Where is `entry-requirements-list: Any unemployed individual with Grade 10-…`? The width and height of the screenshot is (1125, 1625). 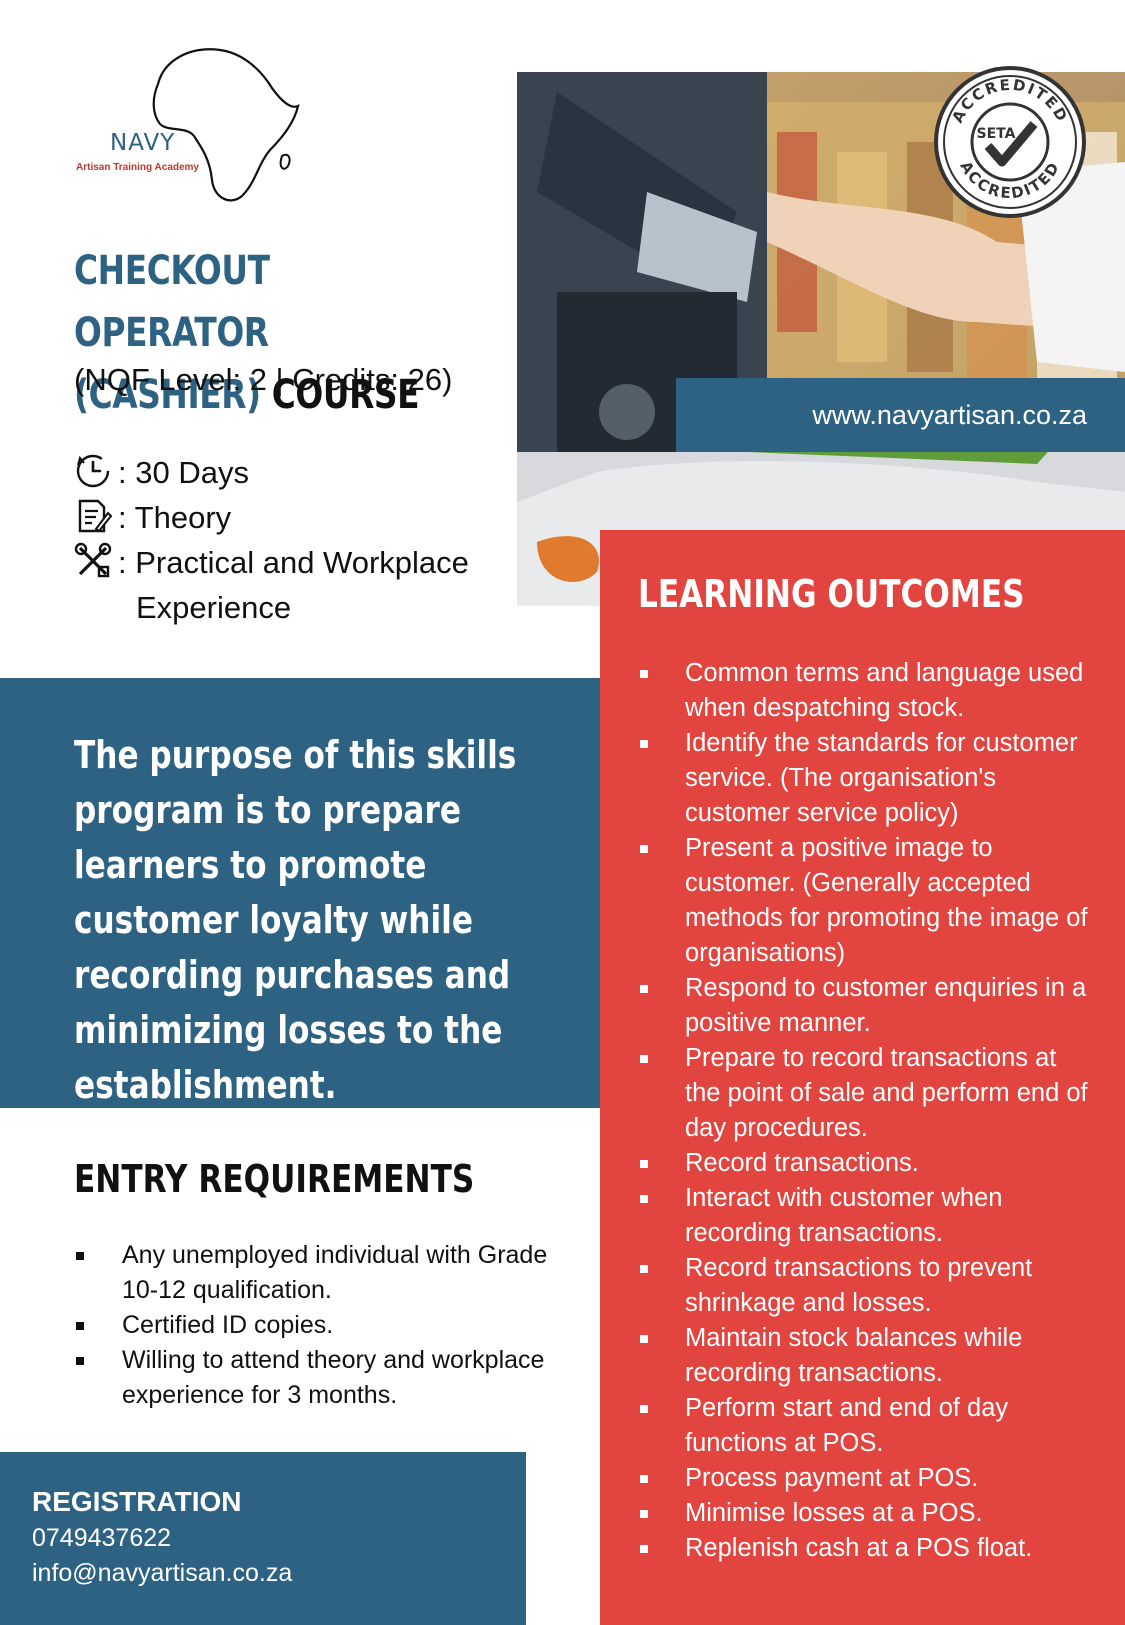 entry-requirements-list: Any unemployed individual with Grade 10-… is located at coordinates (319, 1325).